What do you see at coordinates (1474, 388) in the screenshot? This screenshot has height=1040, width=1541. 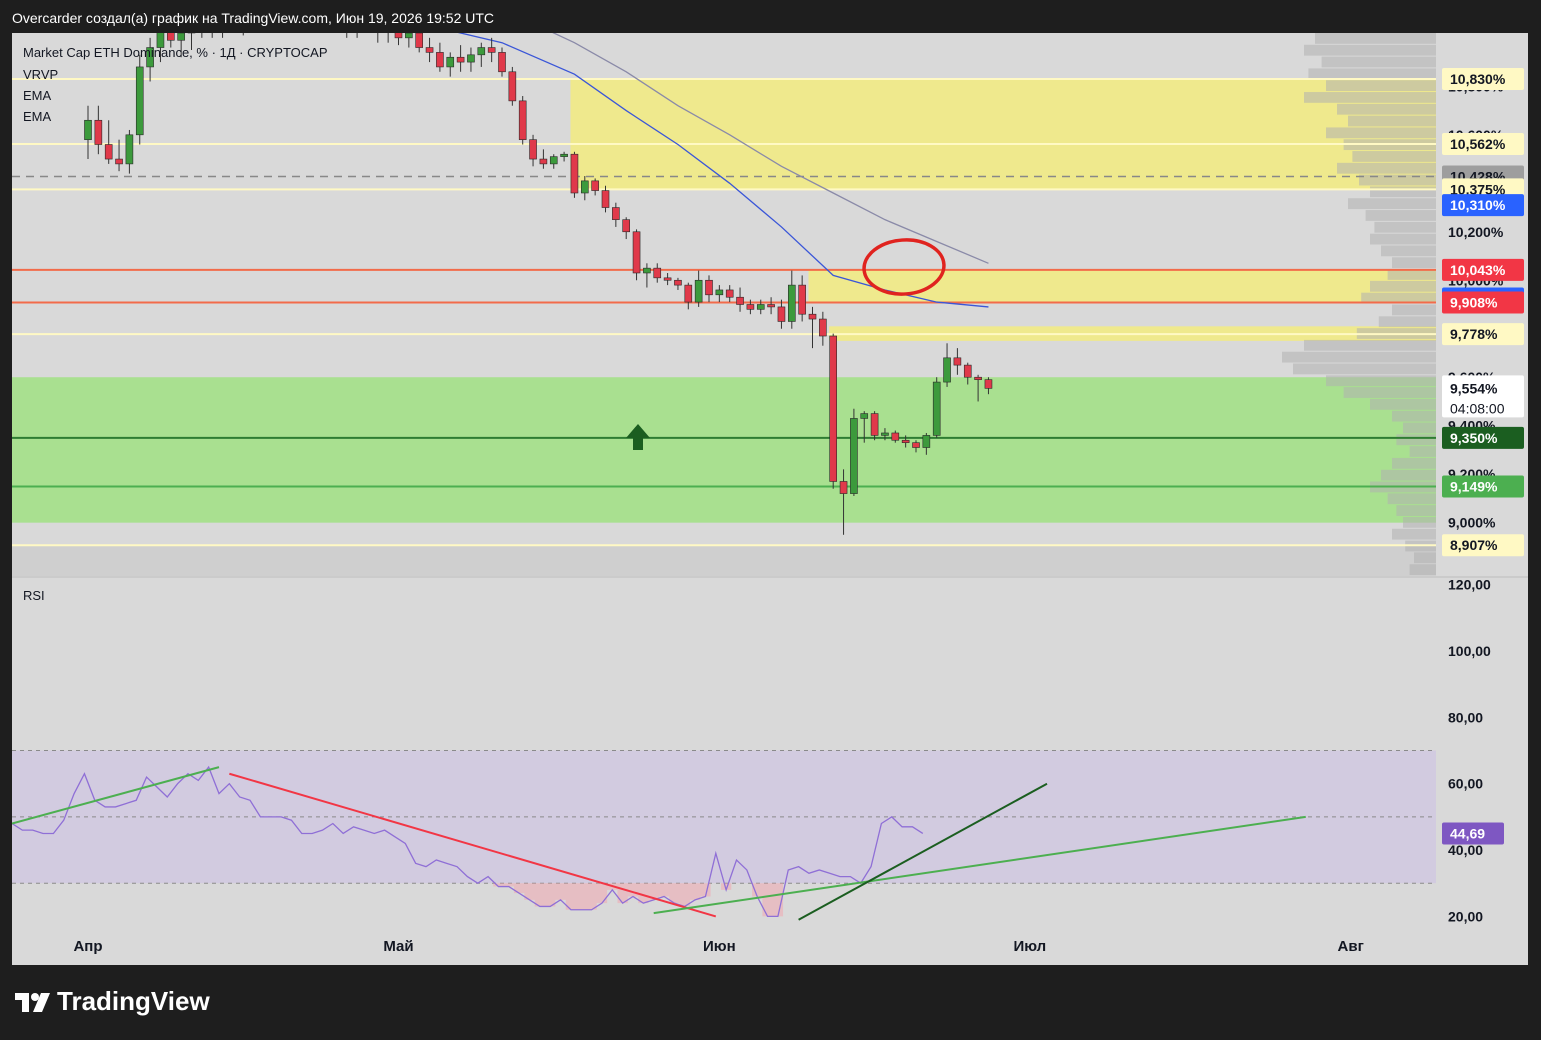 I see `price-label: 9,554%` at bounding box center [1474, 388].